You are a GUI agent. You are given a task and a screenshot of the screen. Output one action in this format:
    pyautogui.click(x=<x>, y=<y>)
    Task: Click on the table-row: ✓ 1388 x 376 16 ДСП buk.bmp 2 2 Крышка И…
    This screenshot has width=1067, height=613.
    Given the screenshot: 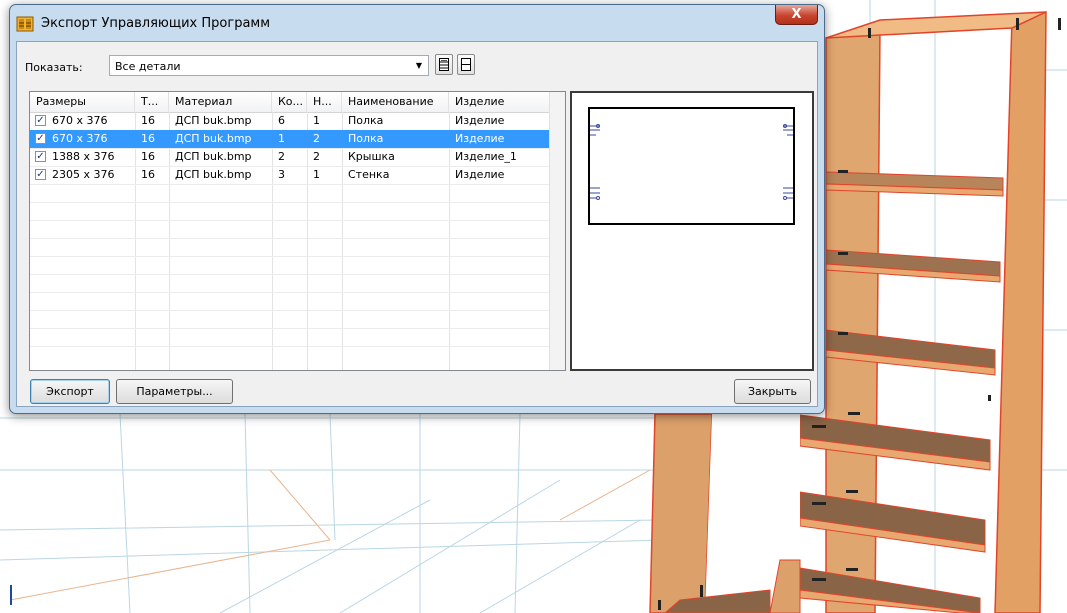 What is the action you would take?
    pyautogui.click(x=290, y=157)
    